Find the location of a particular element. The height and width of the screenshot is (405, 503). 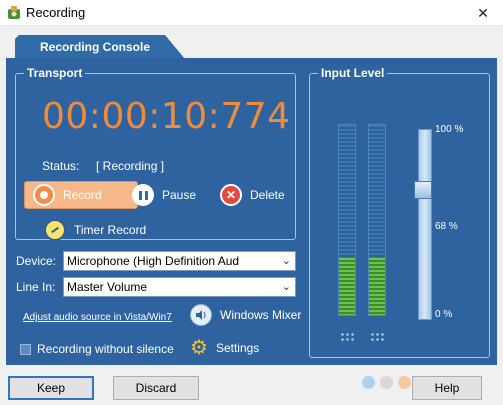

right-meter-grip-icon is located at coordinates (377, 337).